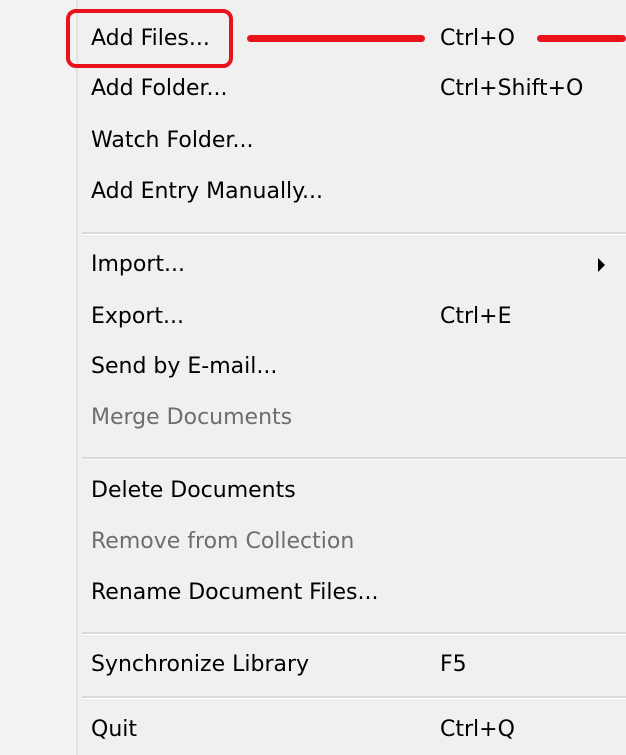  What do you see at coordinates (352, 730) in the screenshot?
I see `menu-item-quit: Quit Ctrl+Q` at bounding box center [352, 730].